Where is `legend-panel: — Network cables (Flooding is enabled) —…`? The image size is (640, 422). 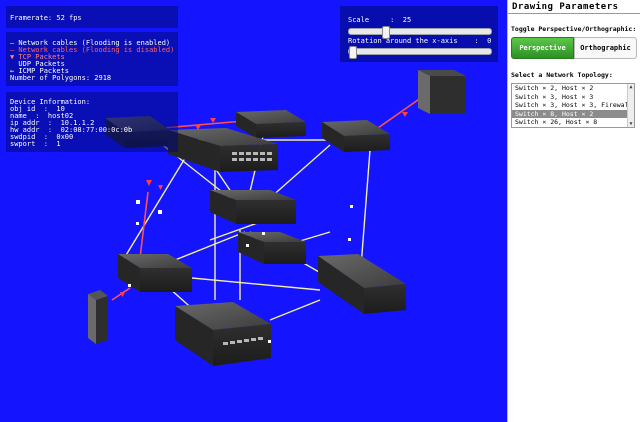 legend-panel: — Network cables (Flooding is enabled) —… is located at coordinates (92, 59).